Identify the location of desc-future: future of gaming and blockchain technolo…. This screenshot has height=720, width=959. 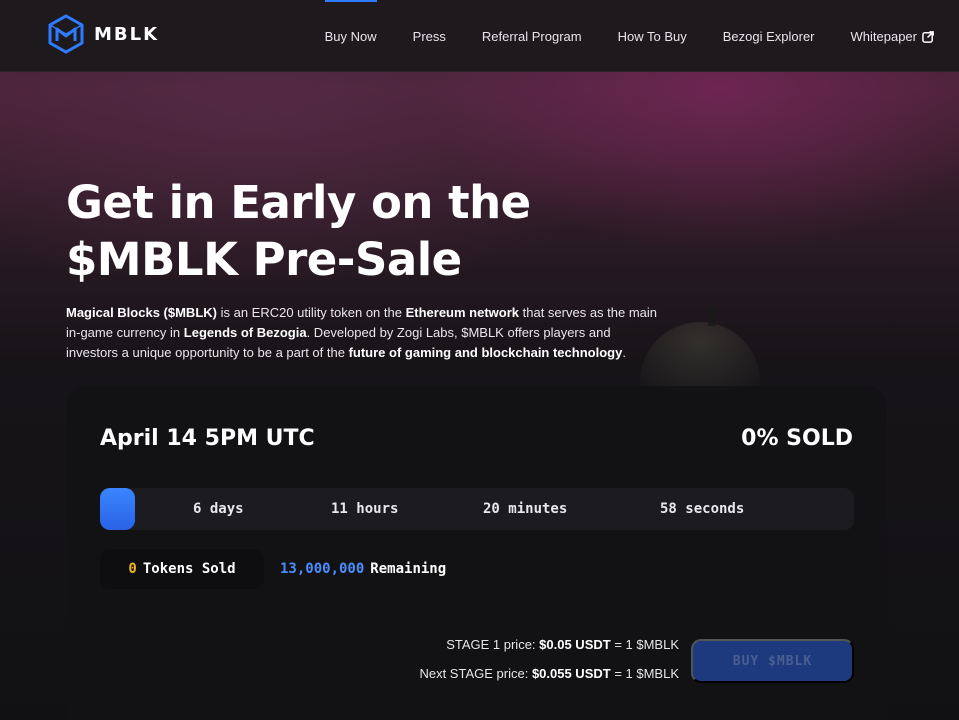
(485, 352).